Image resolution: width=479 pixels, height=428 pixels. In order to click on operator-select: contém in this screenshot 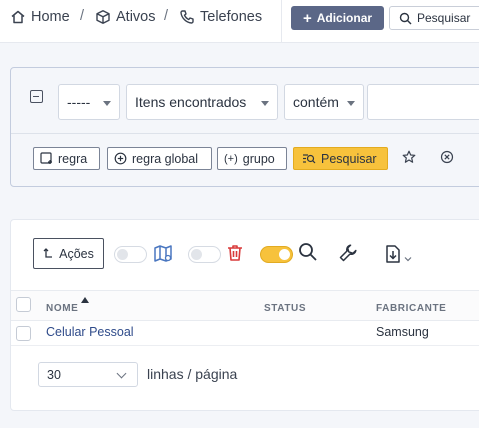, I will do `click(324, 102)`.